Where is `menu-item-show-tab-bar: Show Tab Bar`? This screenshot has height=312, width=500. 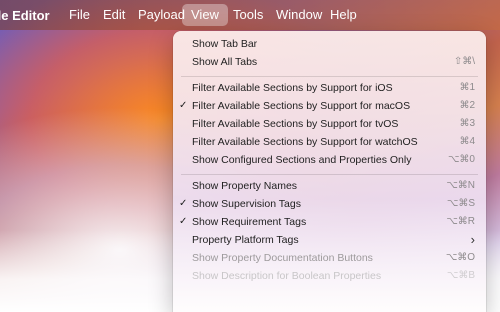 menu-item-show-tab-bar: Show Tab Bar is located at coordinates (329, 44).